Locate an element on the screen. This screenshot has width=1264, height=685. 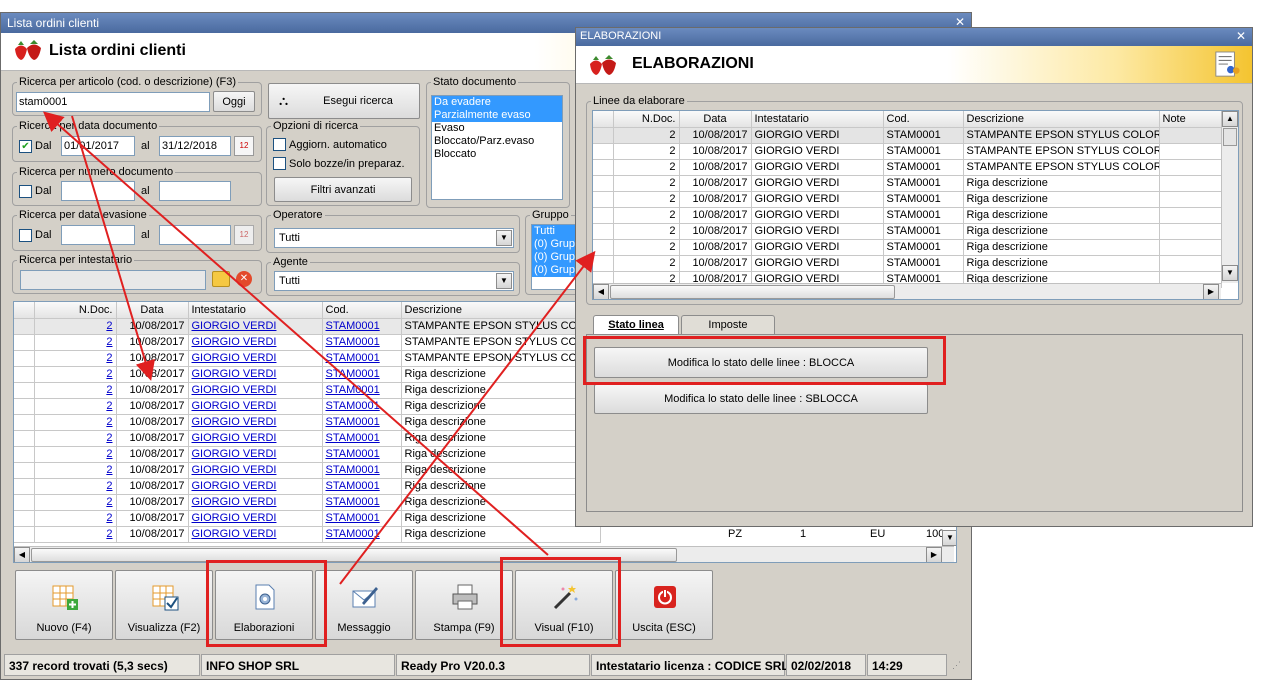
view-button: Visualizza (F2) is located at coordinates (164, 605).